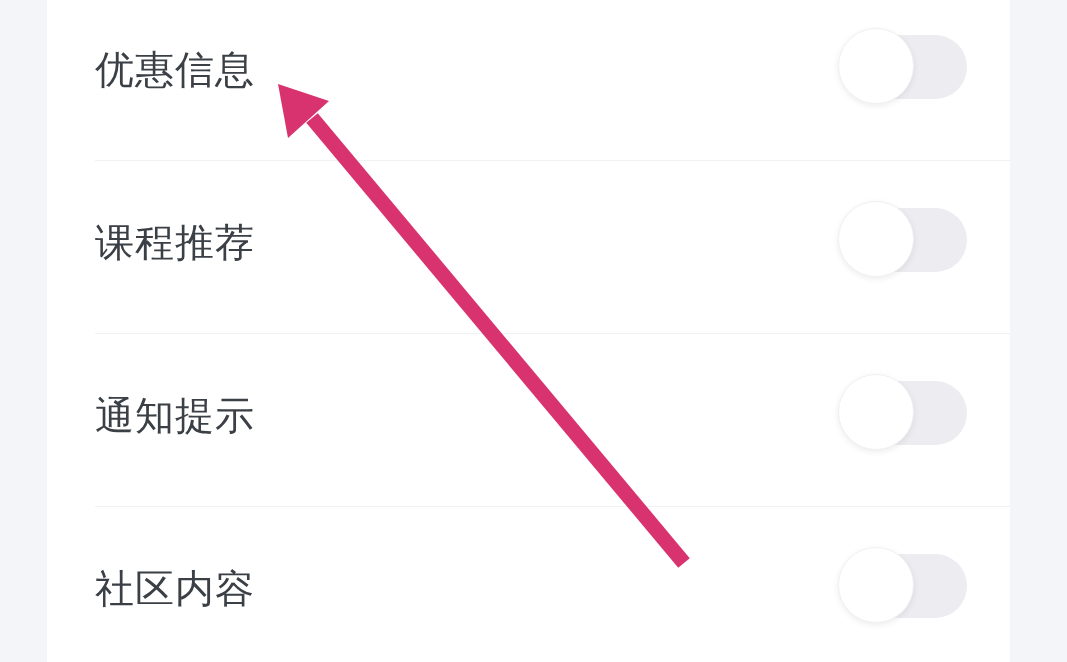 Image resolution: width=1067 pixels, height=662 pixels. Describe the element at coordinates (175, 416) in the screenshot. I see `setting-label: 通知提示` at that location.